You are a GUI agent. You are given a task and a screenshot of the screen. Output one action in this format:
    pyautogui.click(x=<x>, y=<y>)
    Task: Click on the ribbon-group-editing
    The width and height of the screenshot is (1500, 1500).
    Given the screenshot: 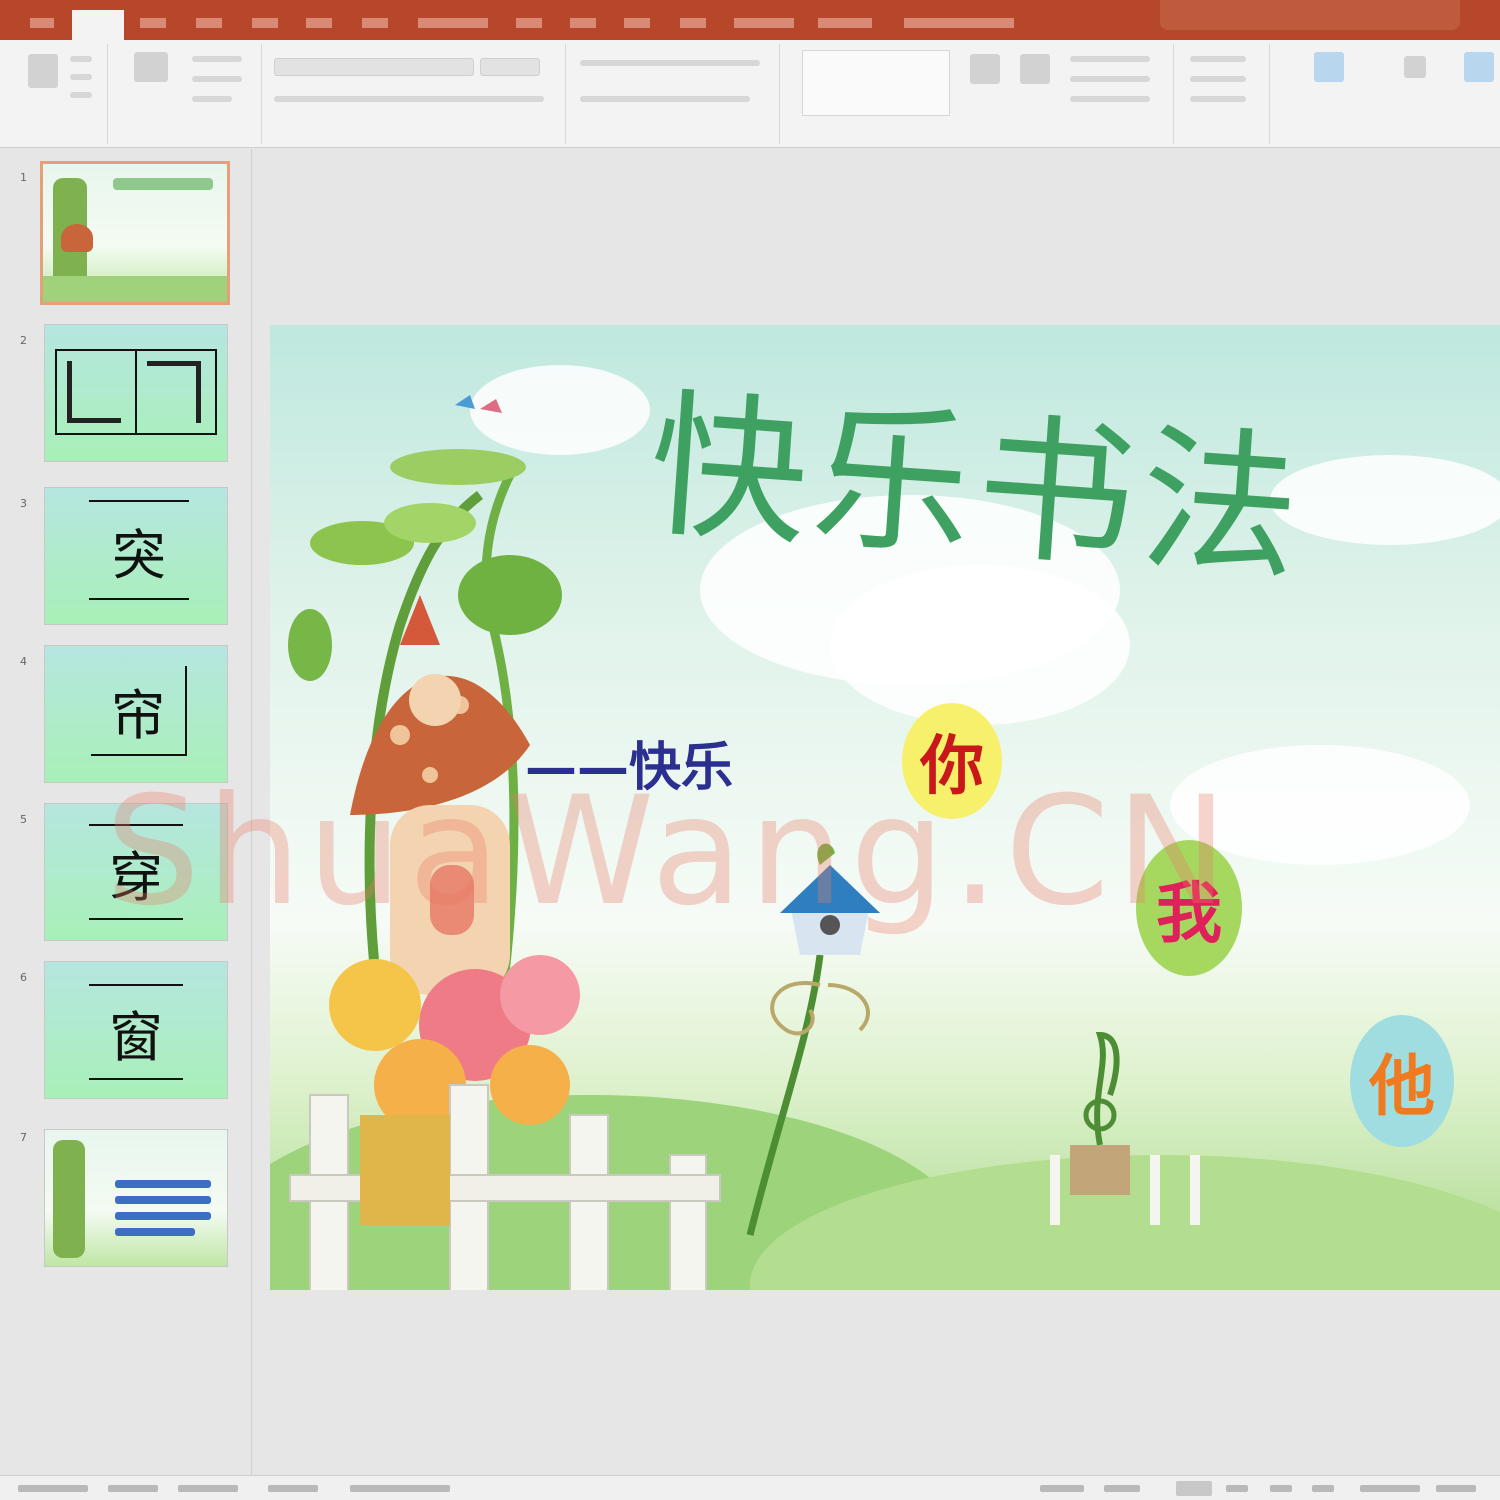 What is the action you would take?
    pyautogui.click(x=1224, y=94)
    